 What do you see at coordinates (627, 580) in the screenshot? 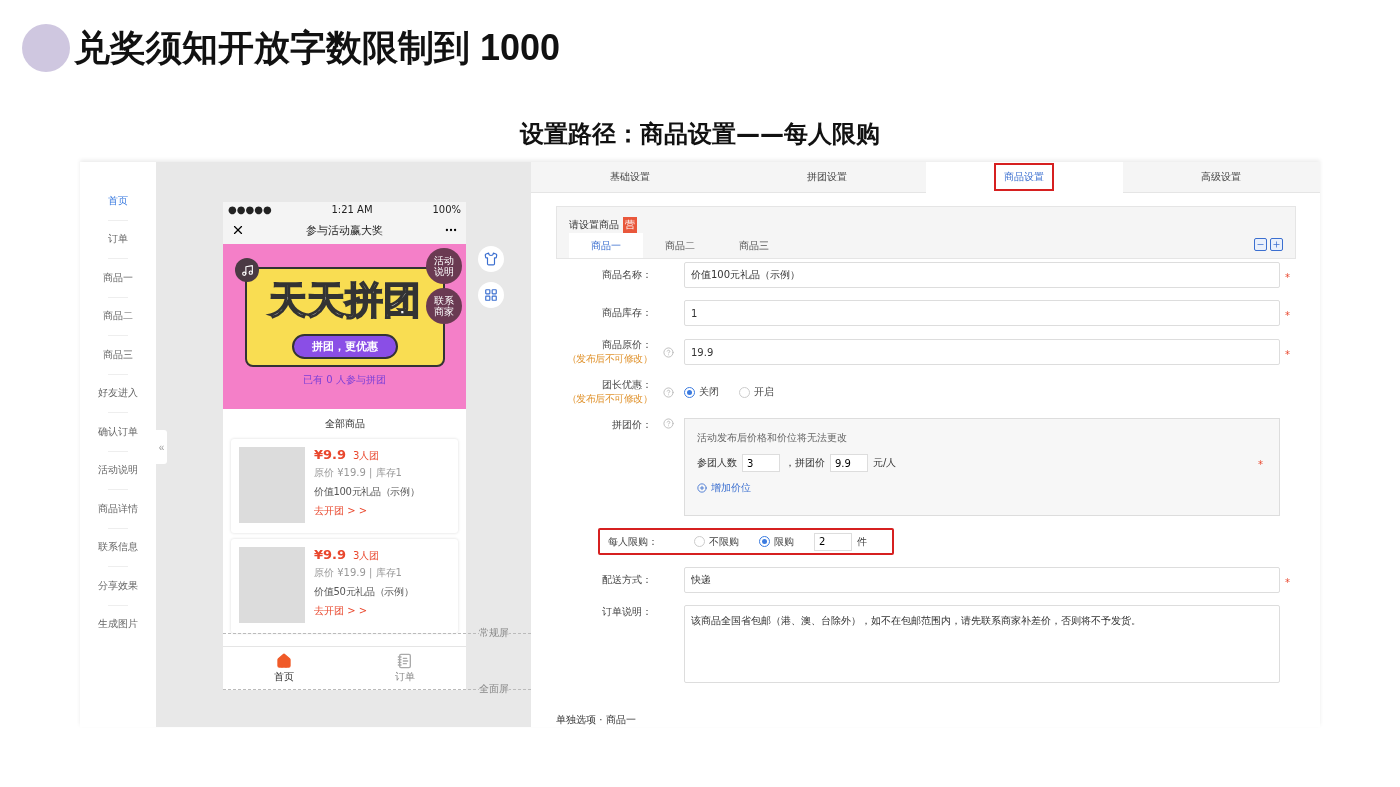
I see `field-label: 配送方式：` at bounding box center [627, 580].